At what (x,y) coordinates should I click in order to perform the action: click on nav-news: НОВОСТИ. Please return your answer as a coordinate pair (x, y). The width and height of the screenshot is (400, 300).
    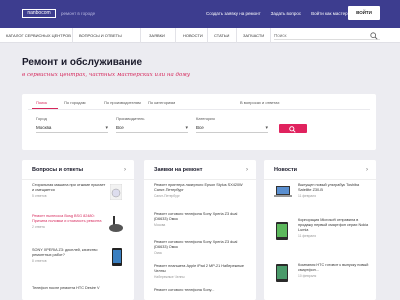
    Looking at the image, I should click on (193, 35).